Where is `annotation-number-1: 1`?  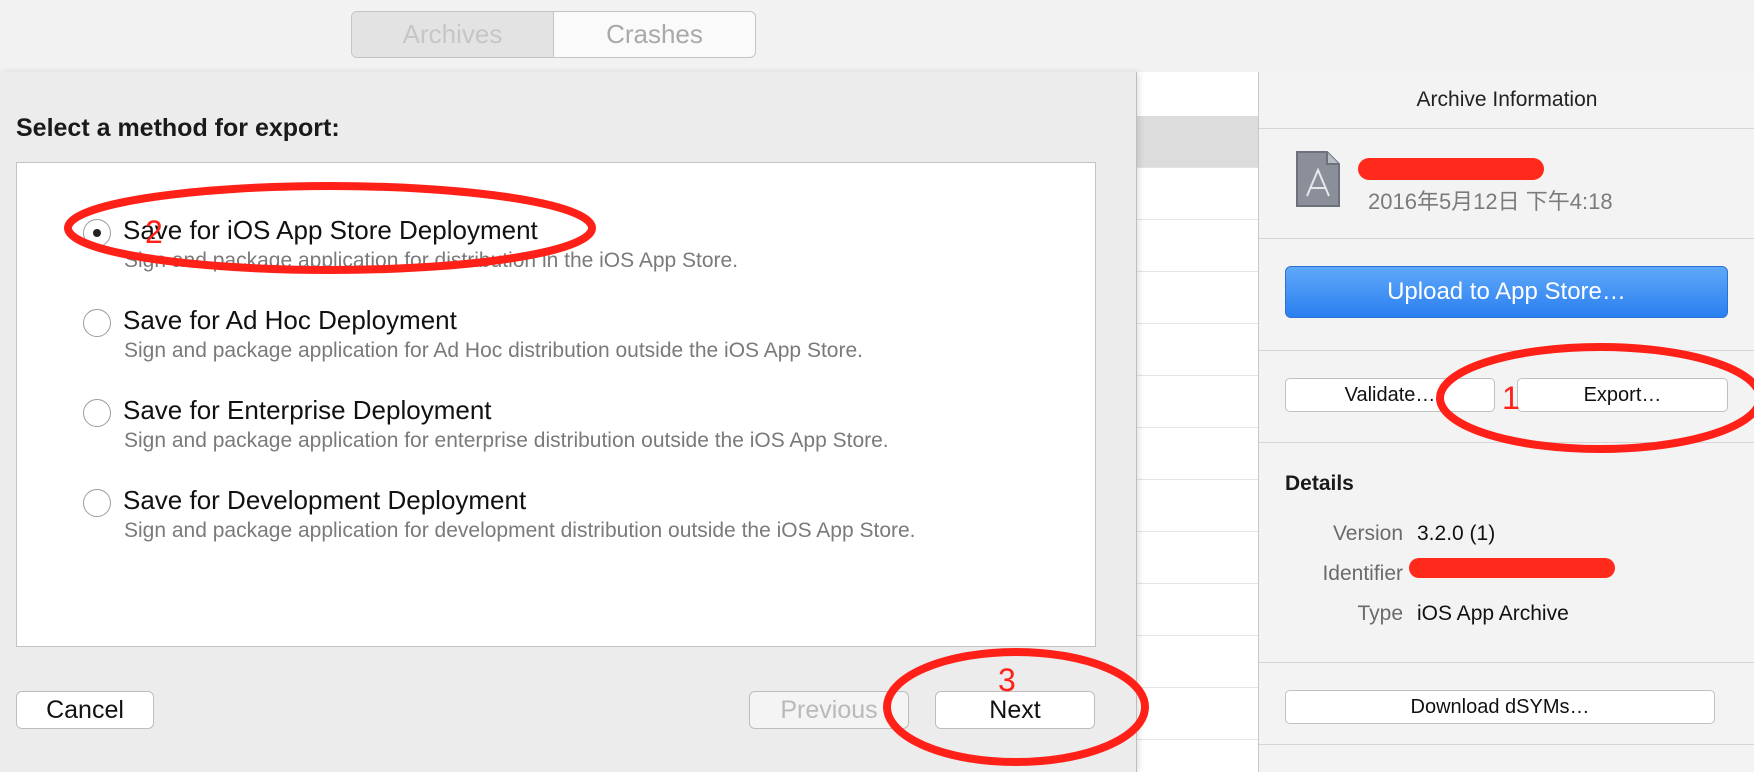
annotation-number-1: 1 is located at coordinates (1511, 398).